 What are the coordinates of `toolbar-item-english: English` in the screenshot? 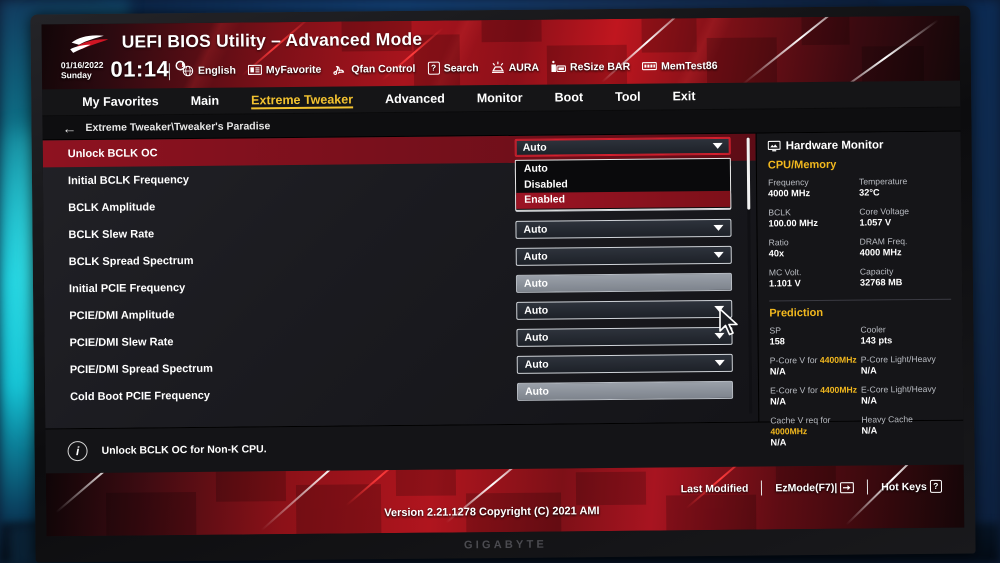 It's located at (209, 70).